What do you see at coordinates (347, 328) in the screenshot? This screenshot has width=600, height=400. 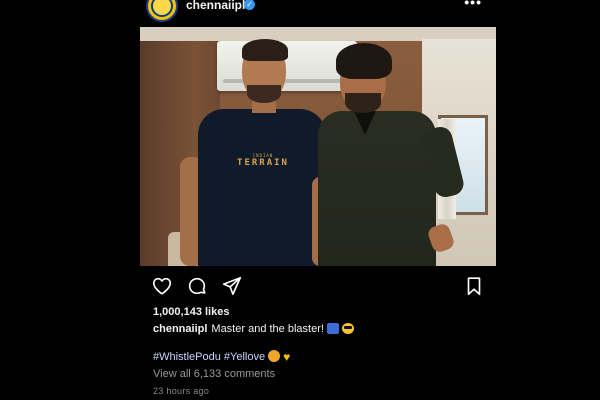 I see `sunglasses-emoji-icon` at bounding box center [347, 328].